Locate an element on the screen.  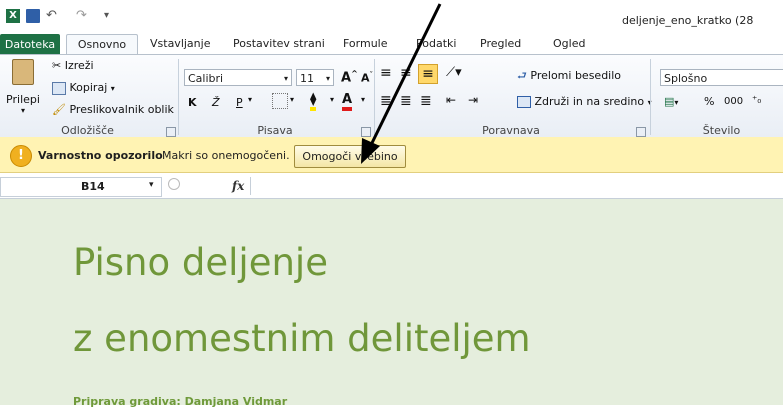
cancel-icon is located at coordinates (174, 184).